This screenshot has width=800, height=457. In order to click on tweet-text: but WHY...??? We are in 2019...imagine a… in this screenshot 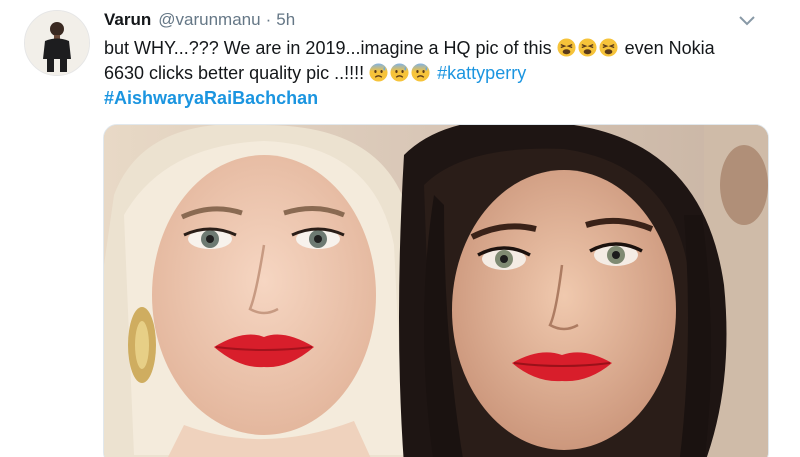, I will do `click(436, 73)`.